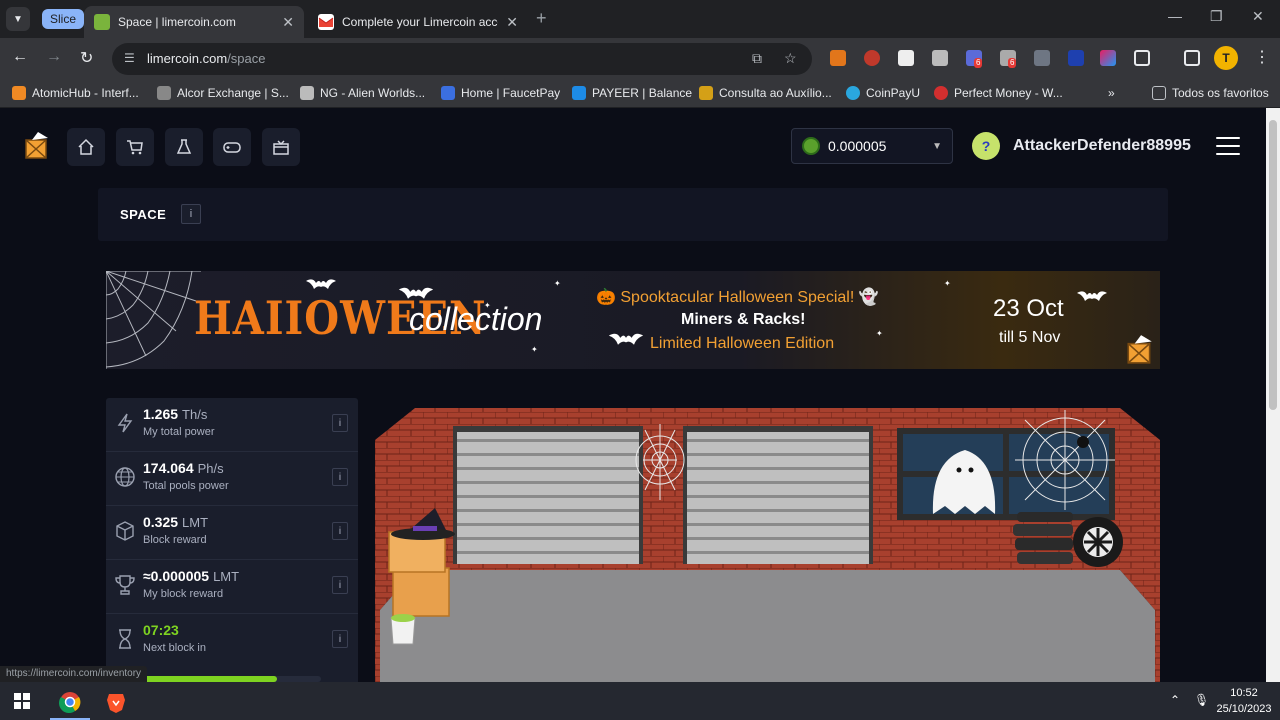 Image resolution: width=1280 pixels, height=720 pixels. I want to click on system-clock: 10:52 25/10/2023, so click(1244, 701).